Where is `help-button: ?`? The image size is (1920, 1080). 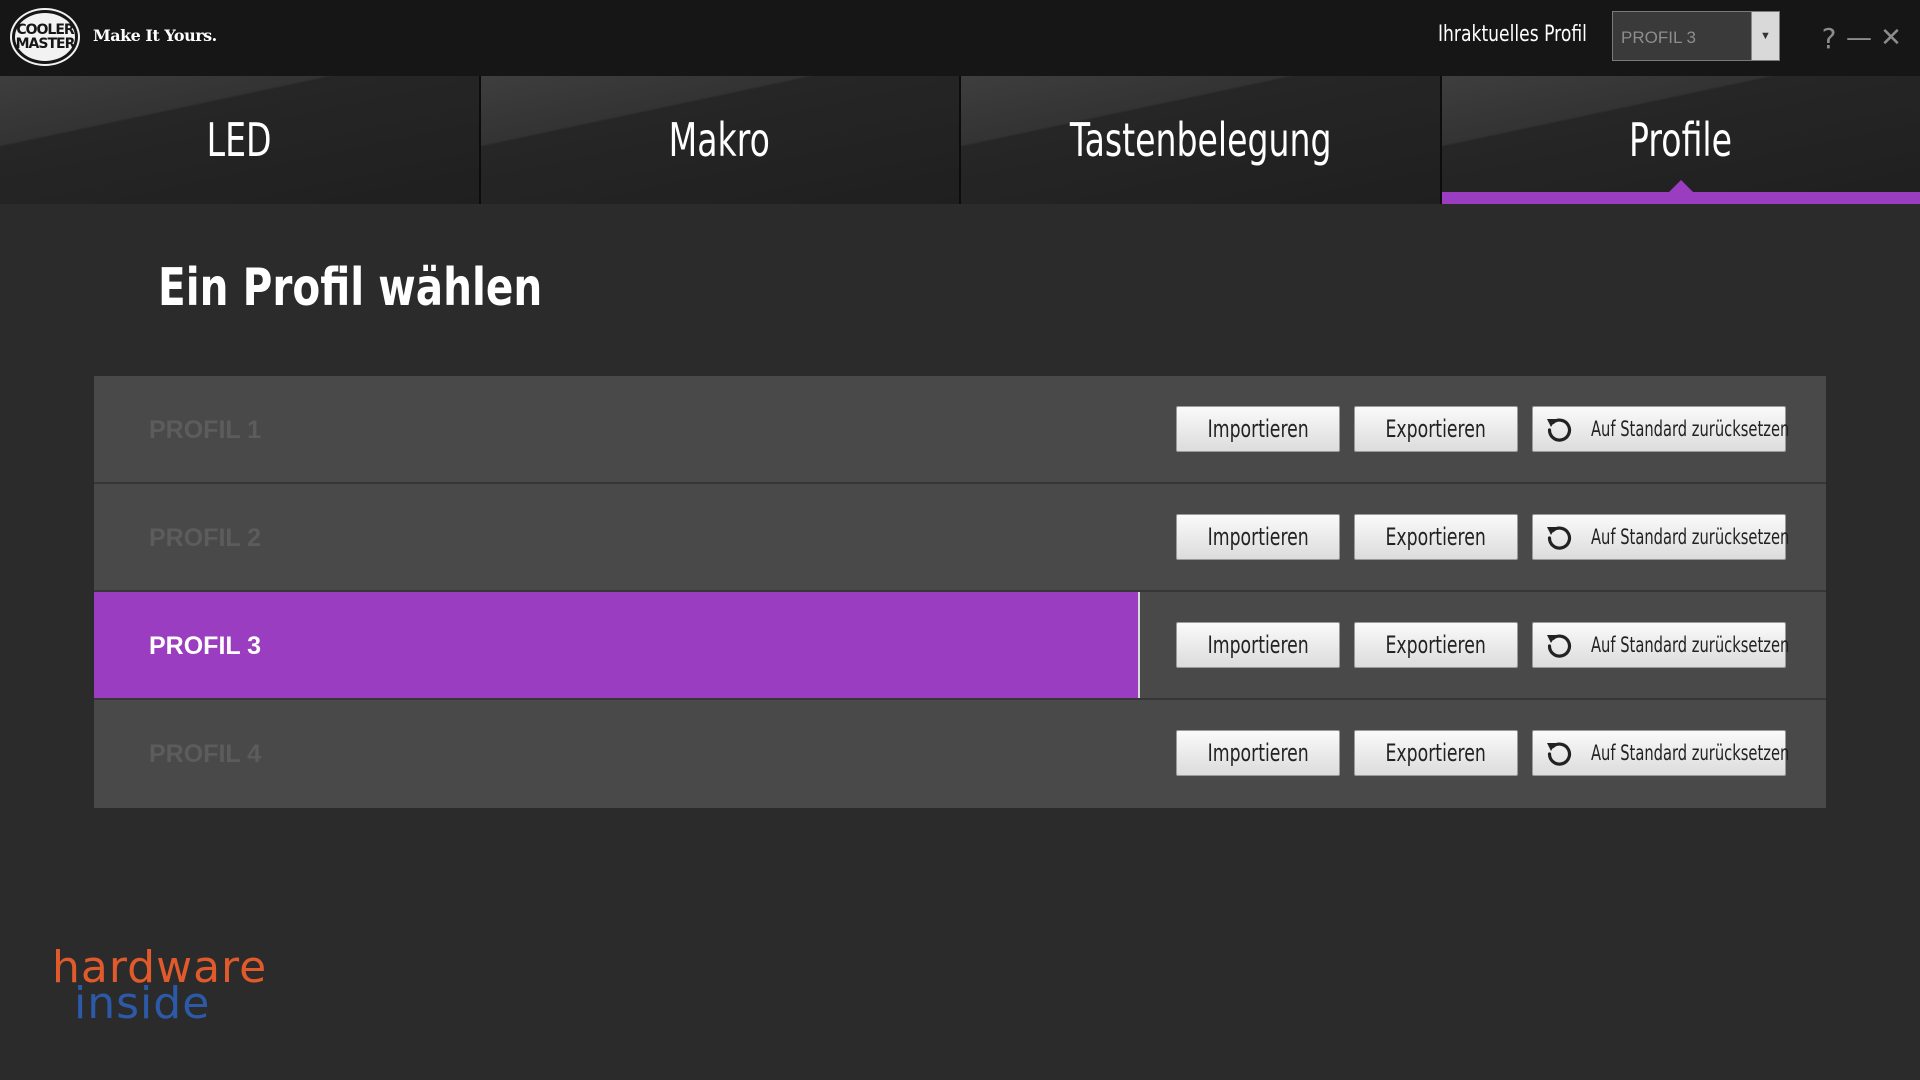 help-button: ? is located at coordinates (1829, 38).